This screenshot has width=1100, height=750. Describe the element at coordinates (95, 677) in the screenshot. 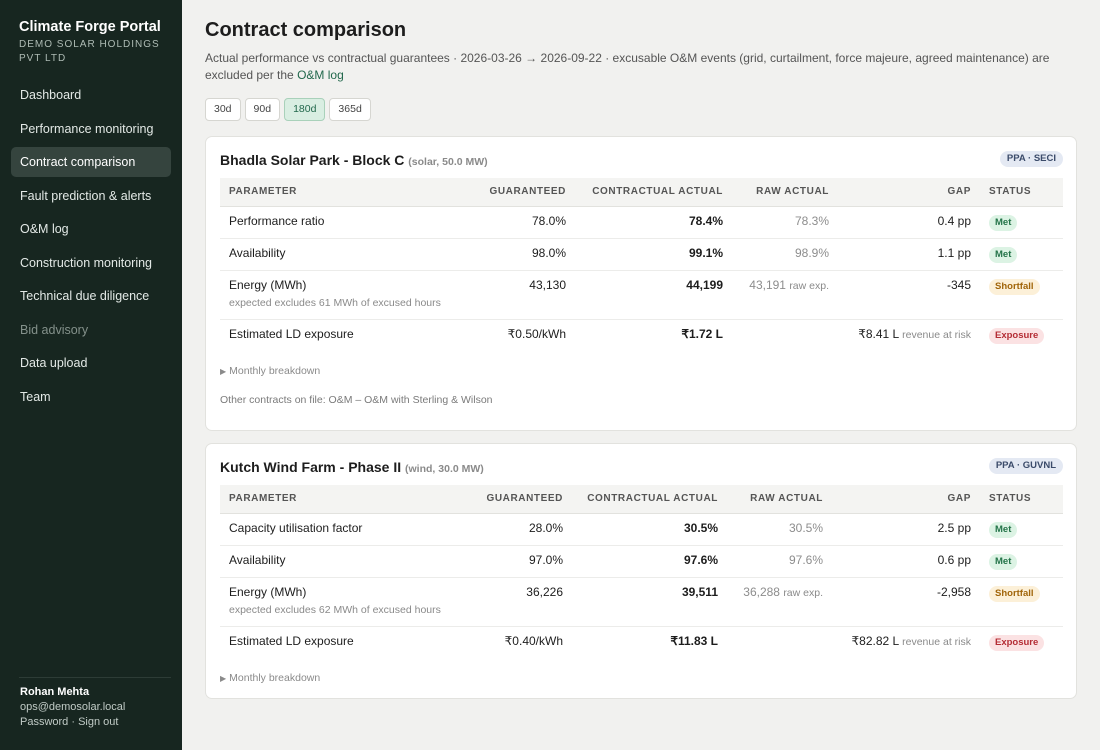

I see `sidebar-divider` at that location.